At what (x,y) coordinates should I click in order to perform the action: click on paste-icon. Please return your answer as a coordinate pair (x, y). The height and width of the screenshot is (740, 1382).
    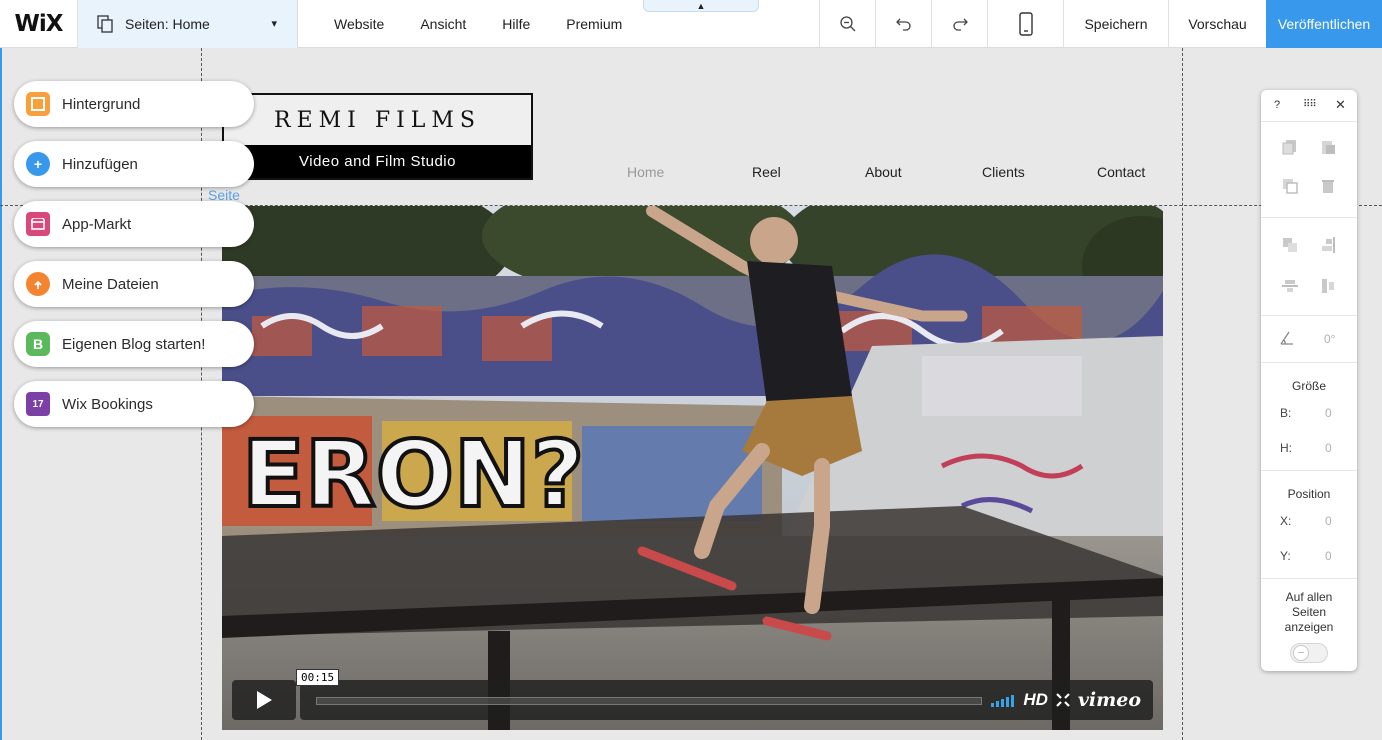
    Looking at the image, I should click on (1328, 147).